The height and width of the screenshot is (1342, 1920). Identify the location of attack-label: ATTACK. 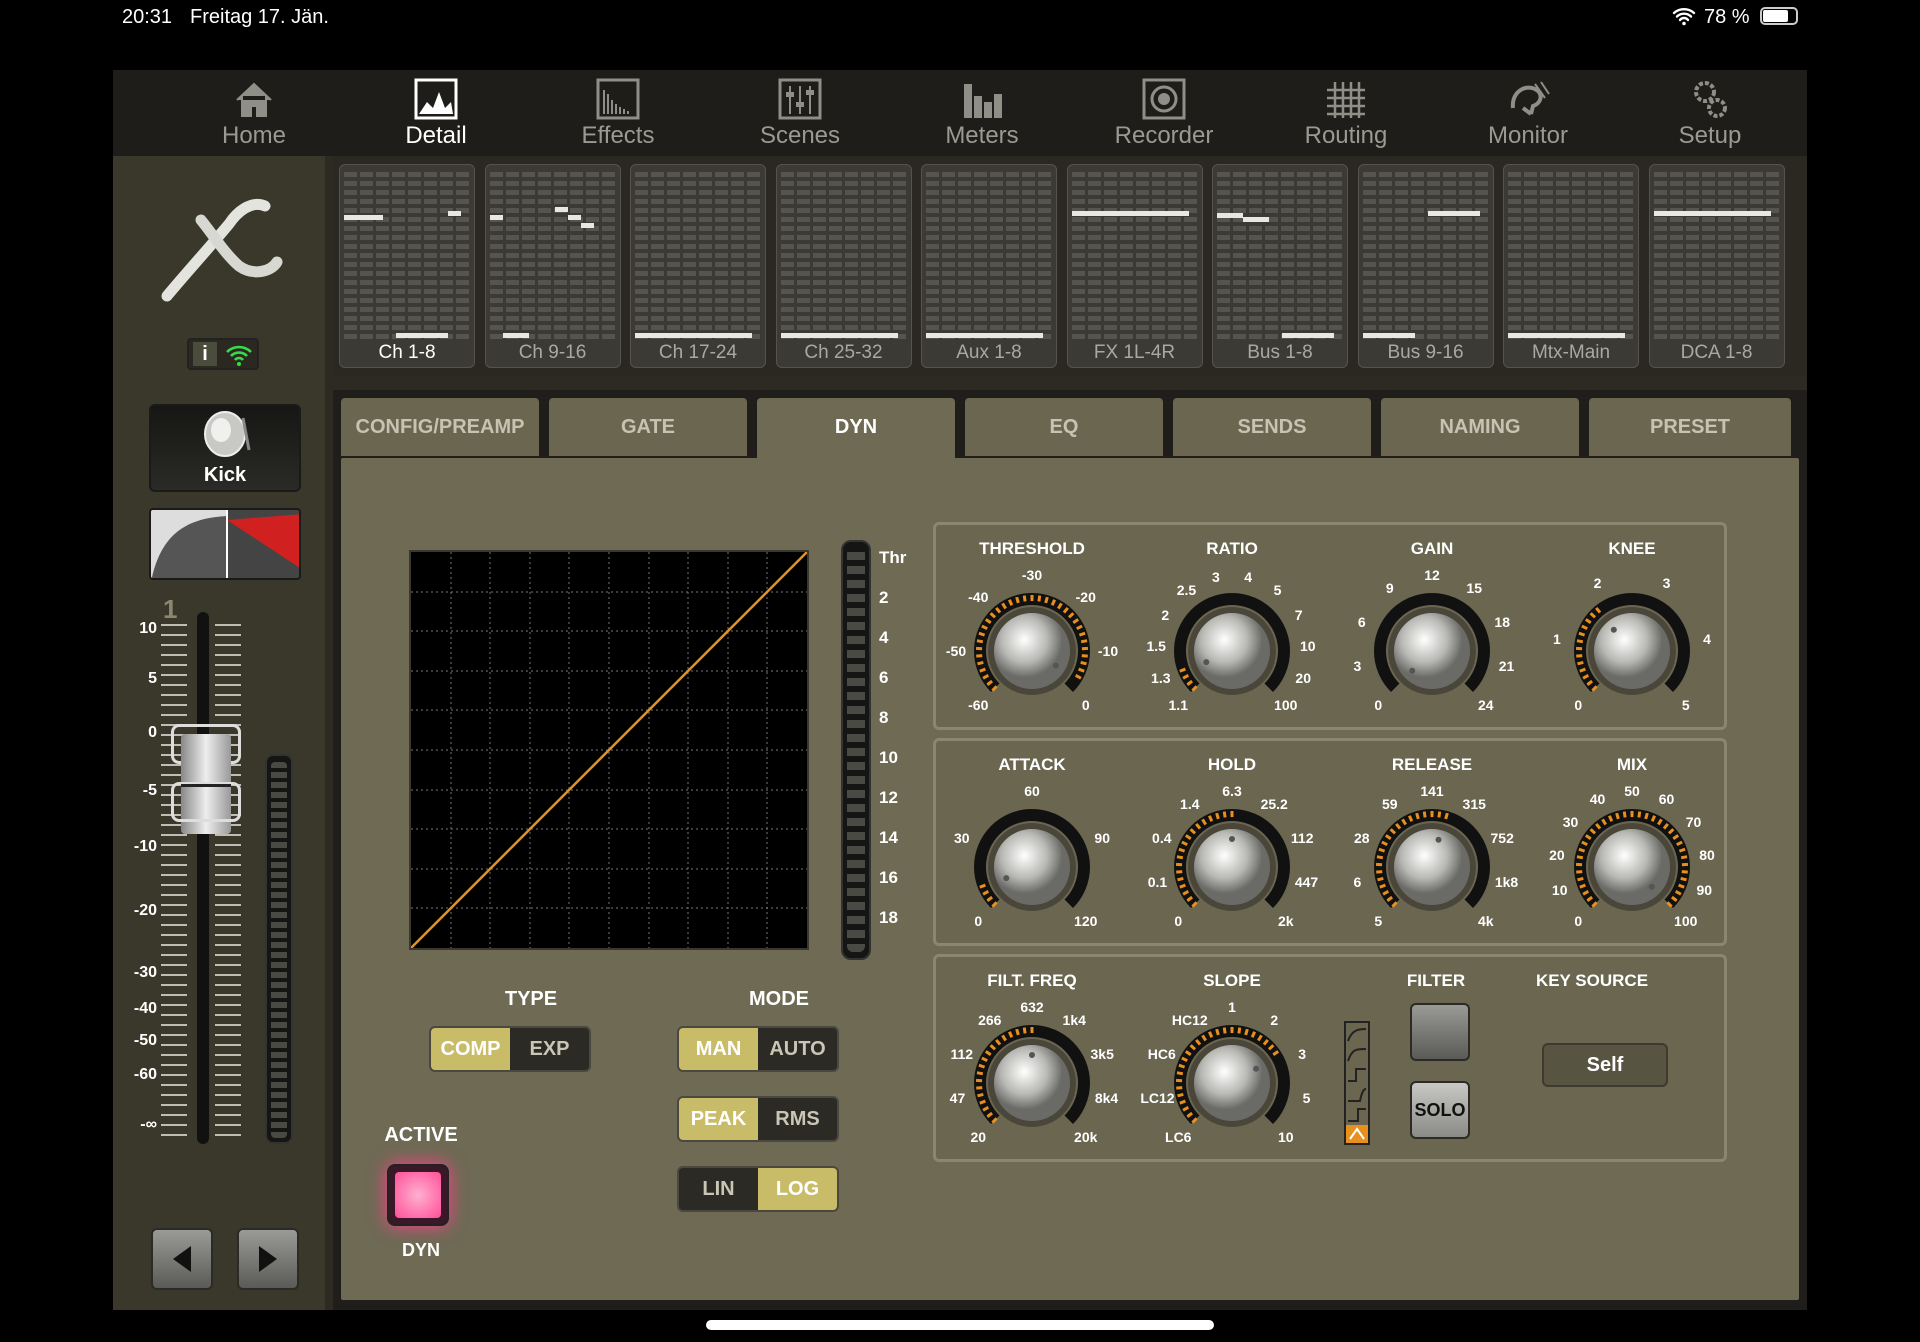
(1032, 764).